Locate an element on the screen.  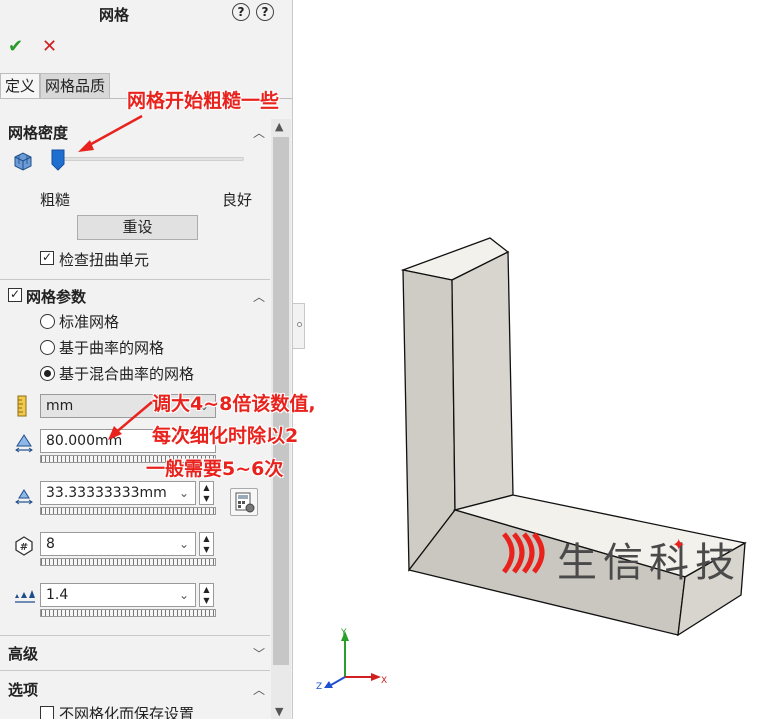
growth-ratio-spinner: ▲ ▼ is located at coordinates (206, 595).